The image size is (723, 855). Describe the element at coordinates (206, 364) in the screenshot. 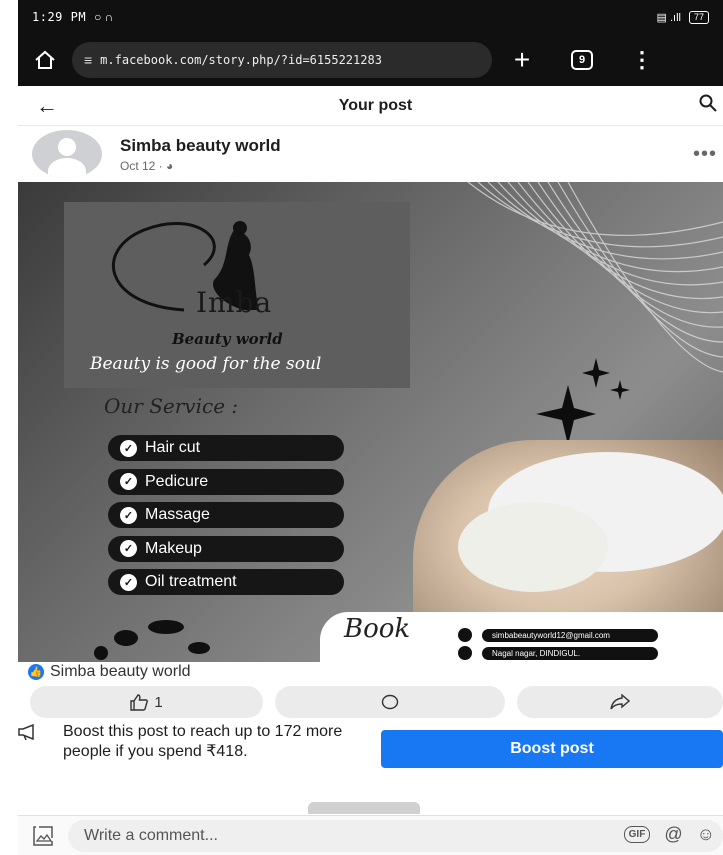

I see `brand-tagline: Beauty is good for the soul` at that location.